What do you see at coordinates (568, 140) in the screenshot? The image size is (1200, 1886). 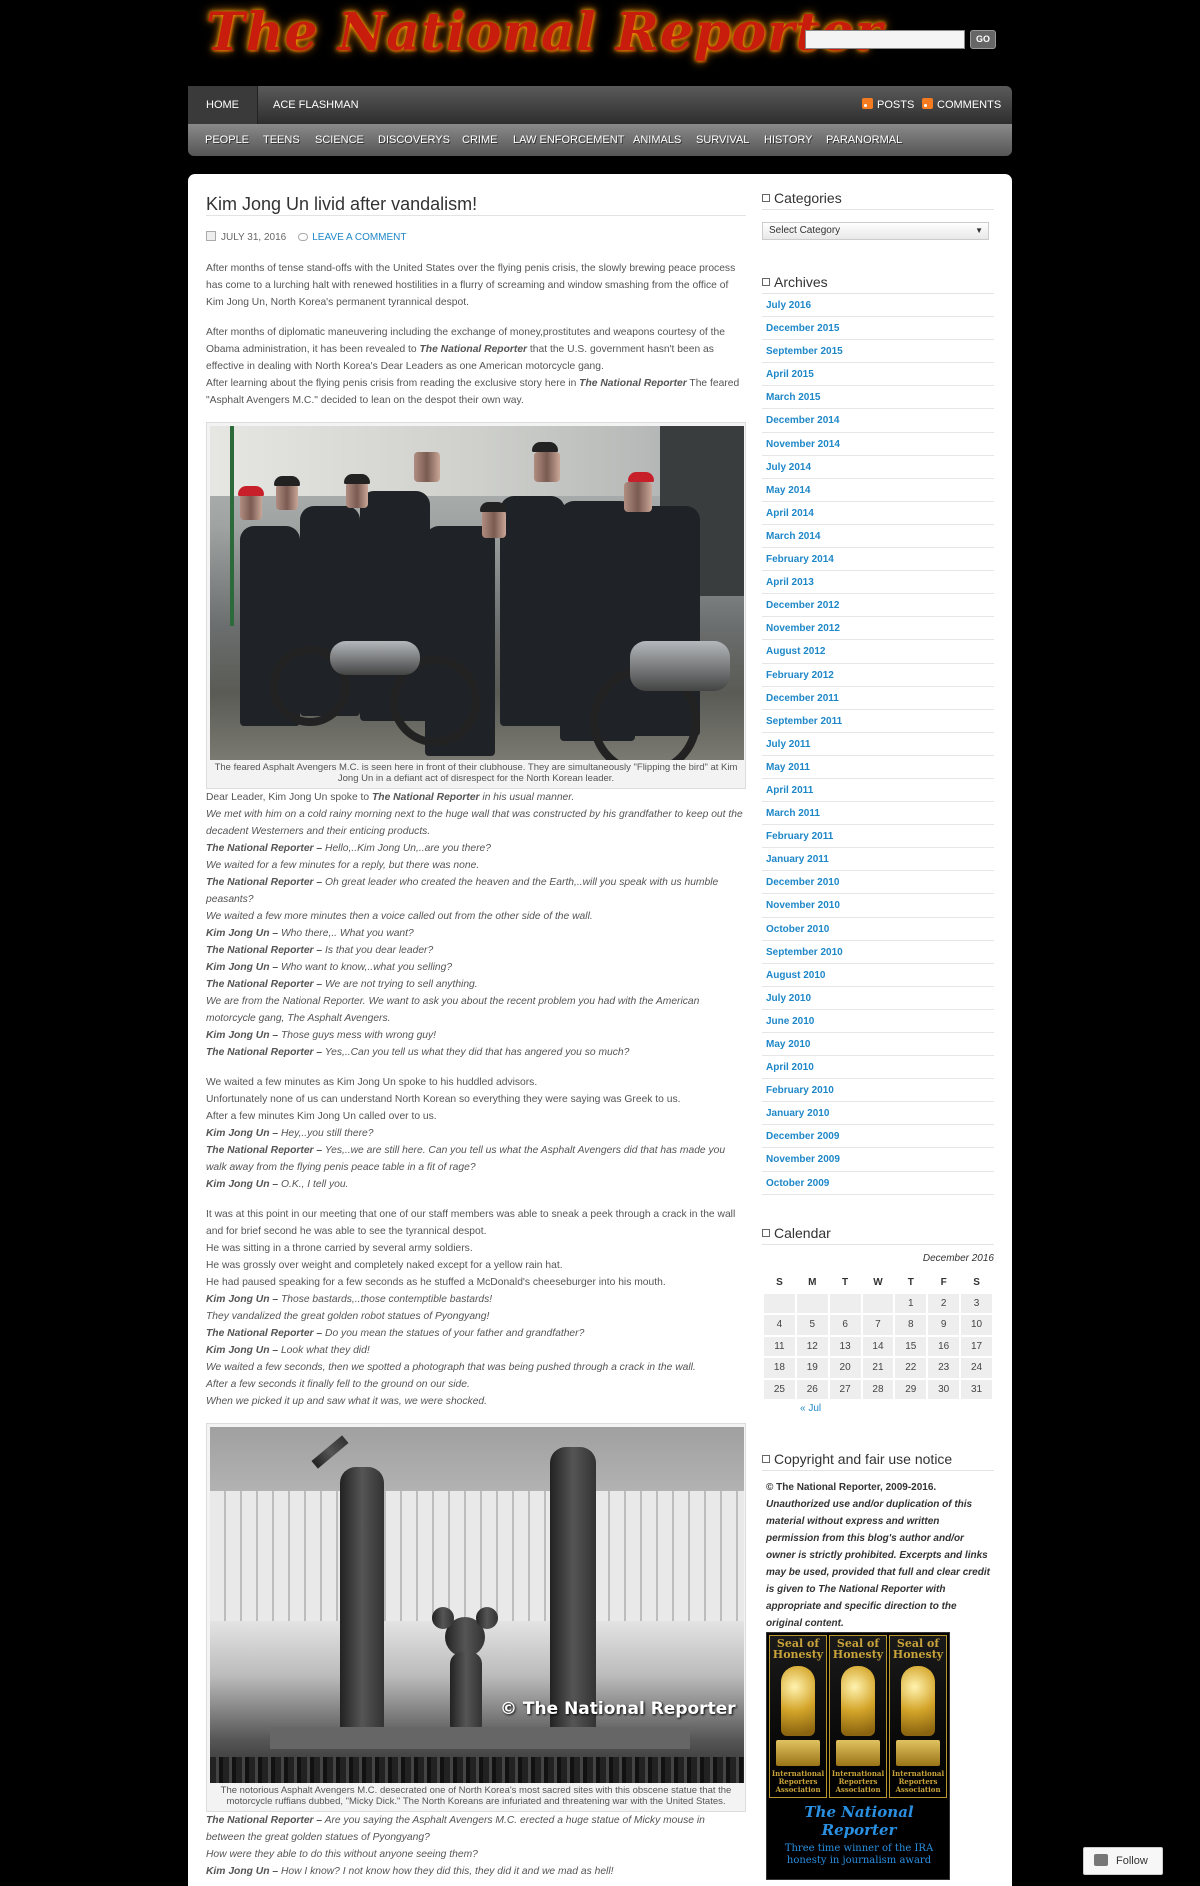 I see `cat-law-enforcement: LAW ENFORCEMENT` at bounding box center [568, 140].